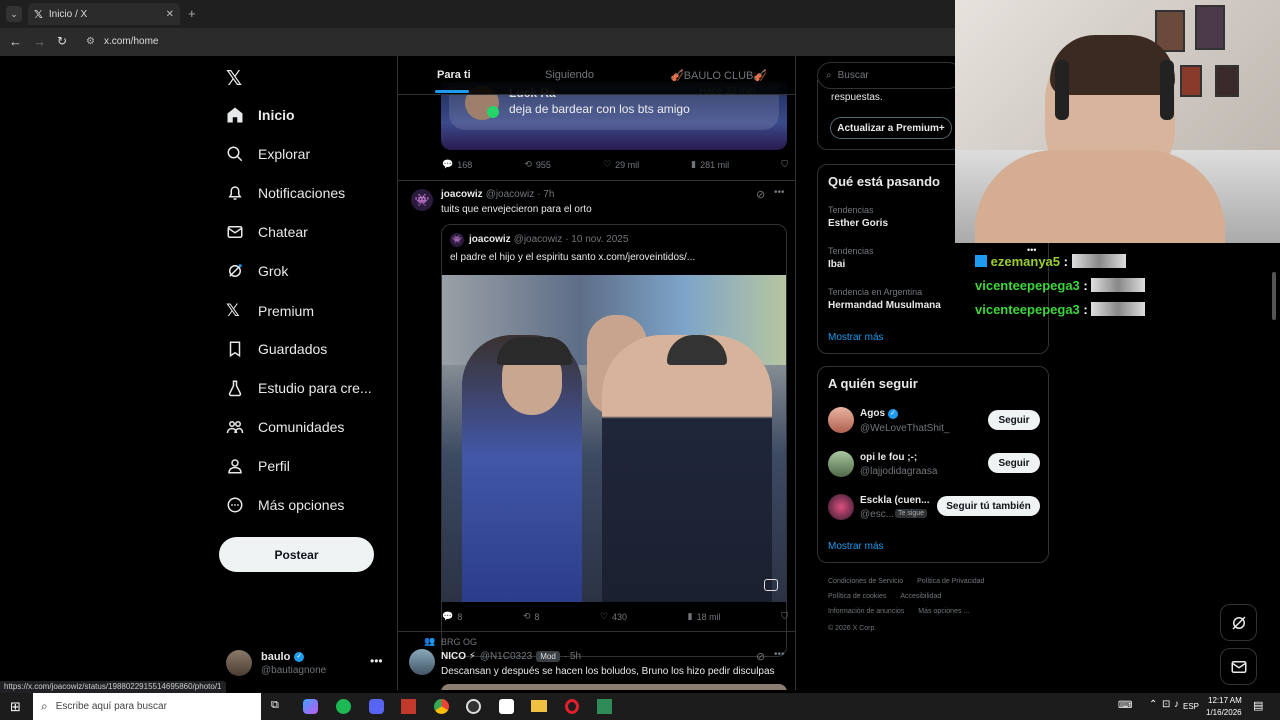 The height and width of the screenshot is (720, 1280). Describe the element at coordinates (257, 271) in the screenshot. I see `nav-grok: Grok` at that location.